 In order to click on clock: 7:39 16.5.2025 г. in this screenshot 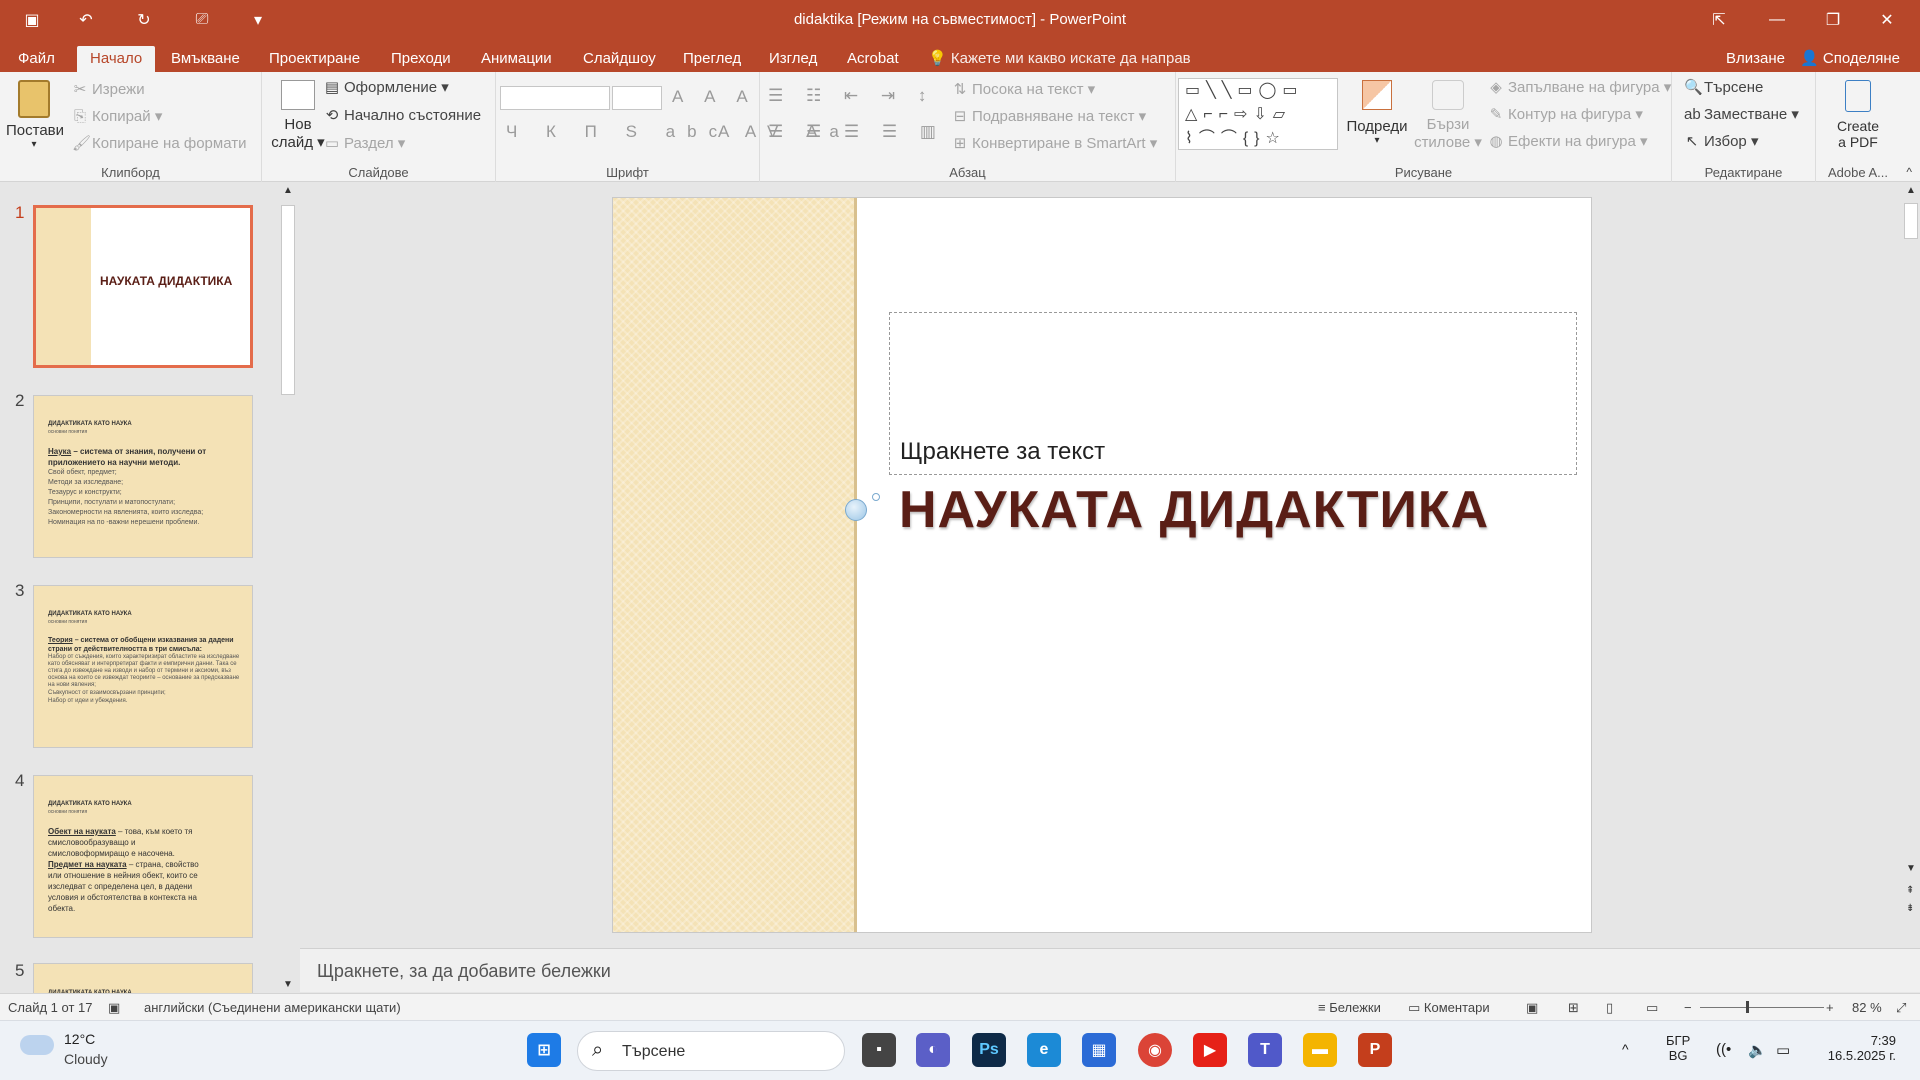, I will do `click(1857, 1048)`.